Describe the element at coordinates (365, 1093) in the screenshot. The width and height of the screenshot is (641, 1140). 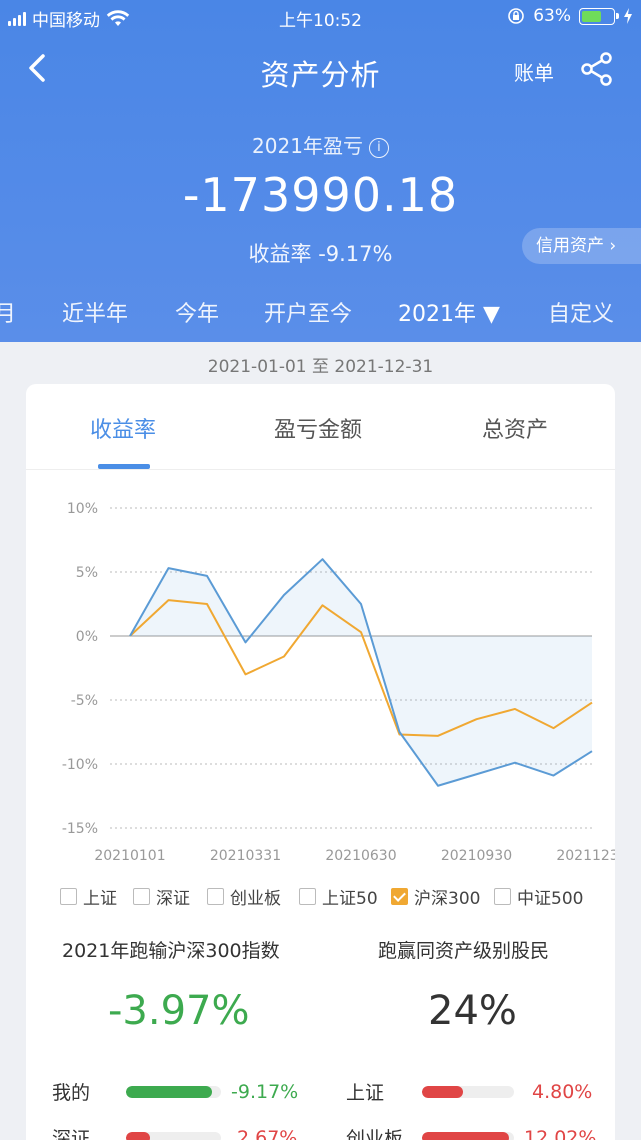
I see `compare-name: 上证` at that location.